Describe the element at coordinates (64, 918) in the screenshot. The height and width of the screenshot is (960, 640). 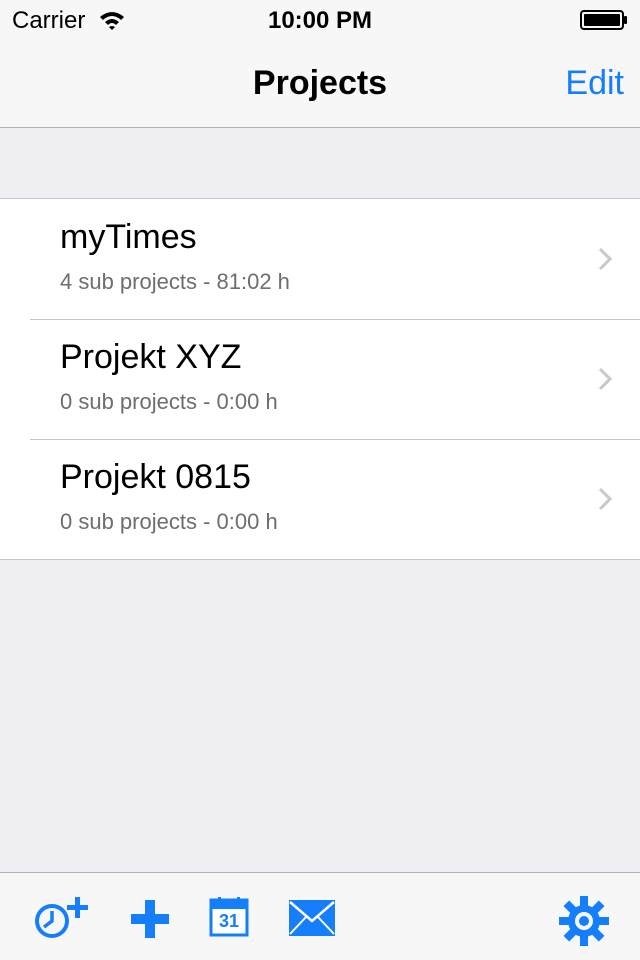
I see `add-time-clock-icon` at that location.